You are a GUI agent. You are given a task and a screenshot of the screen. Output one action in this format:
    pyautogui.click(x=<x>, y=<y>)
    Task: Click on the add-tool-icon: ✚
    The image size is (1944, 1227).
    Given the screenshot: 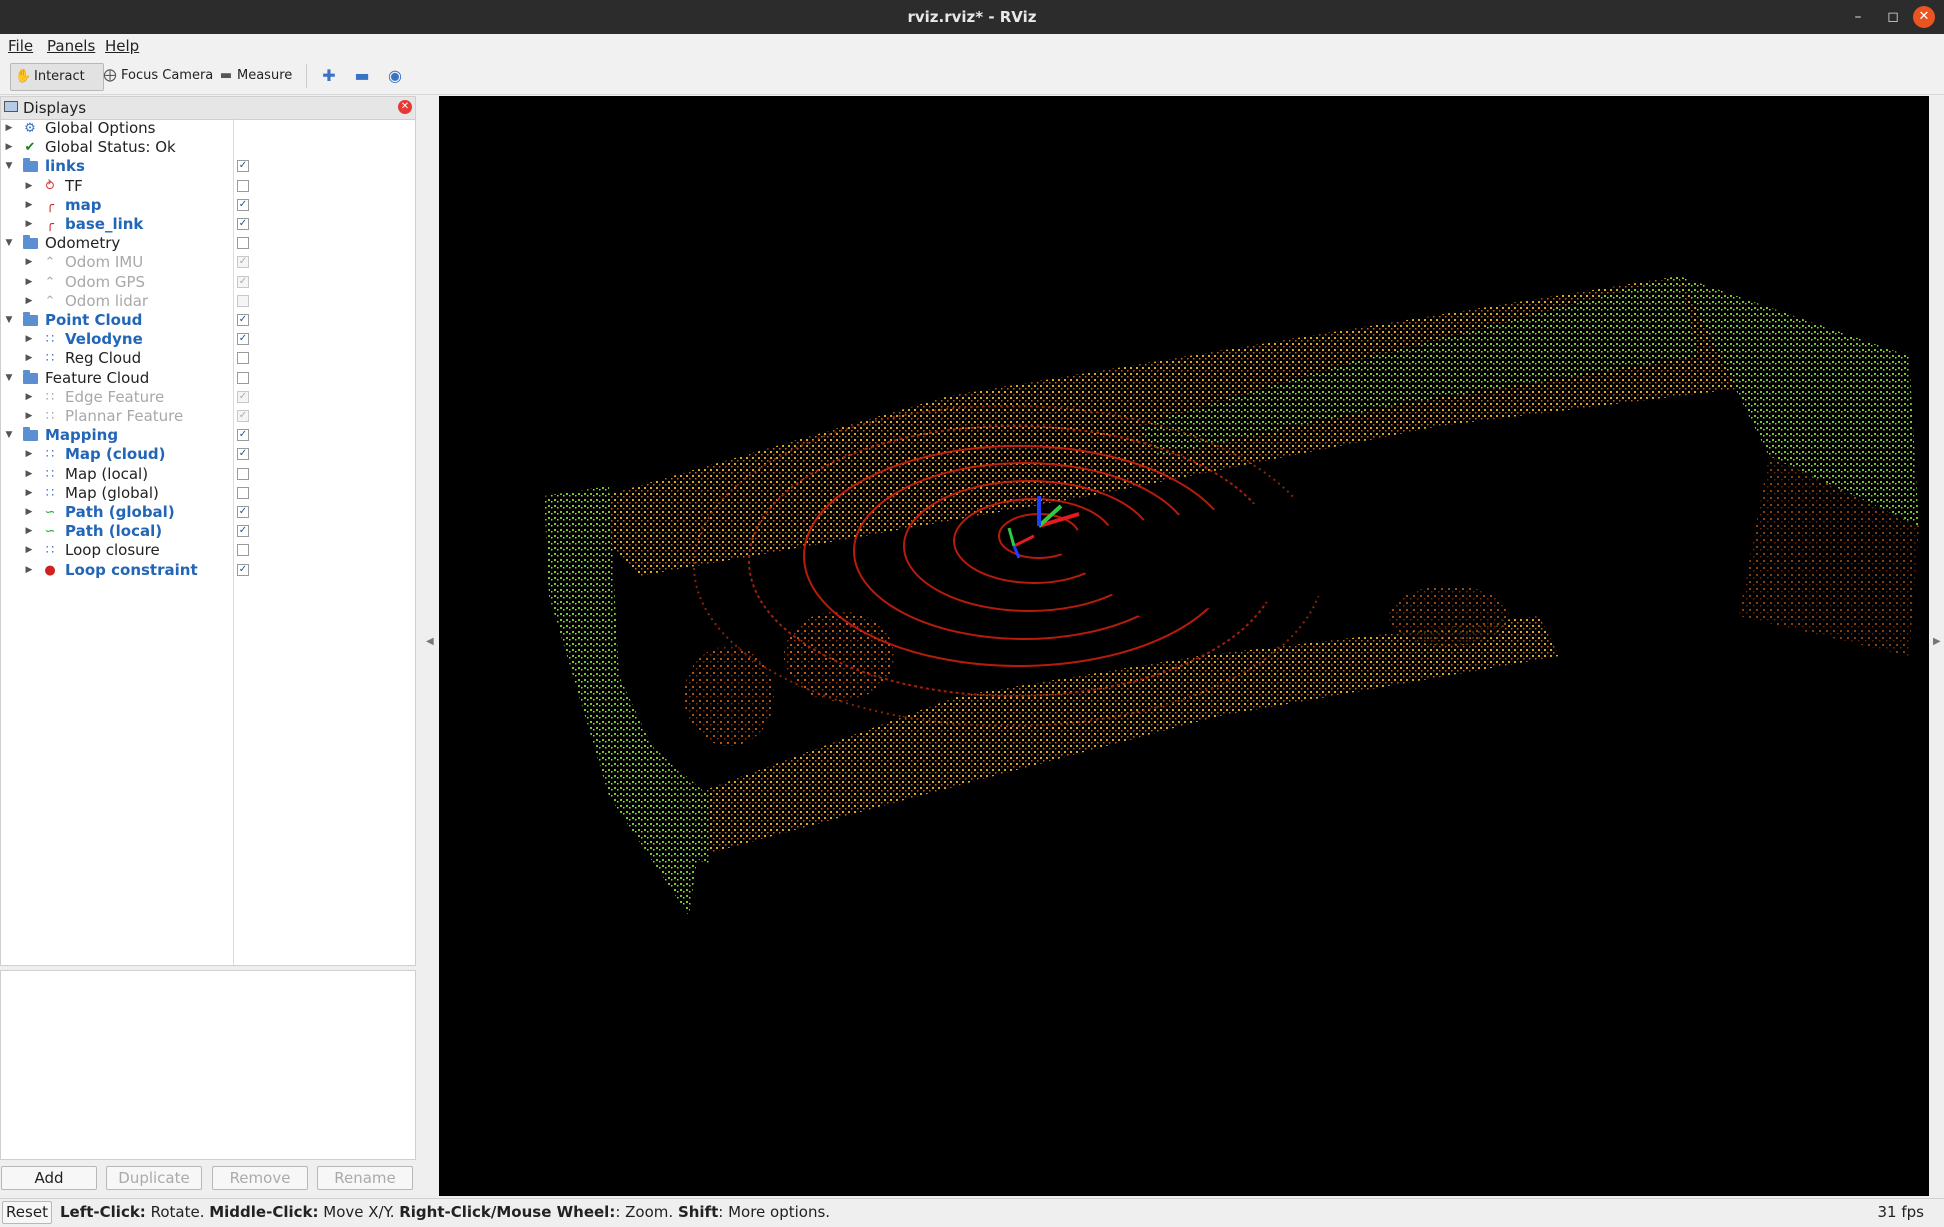 What is the action you would take?
    pyautogui.click(x=329, y=76)
    